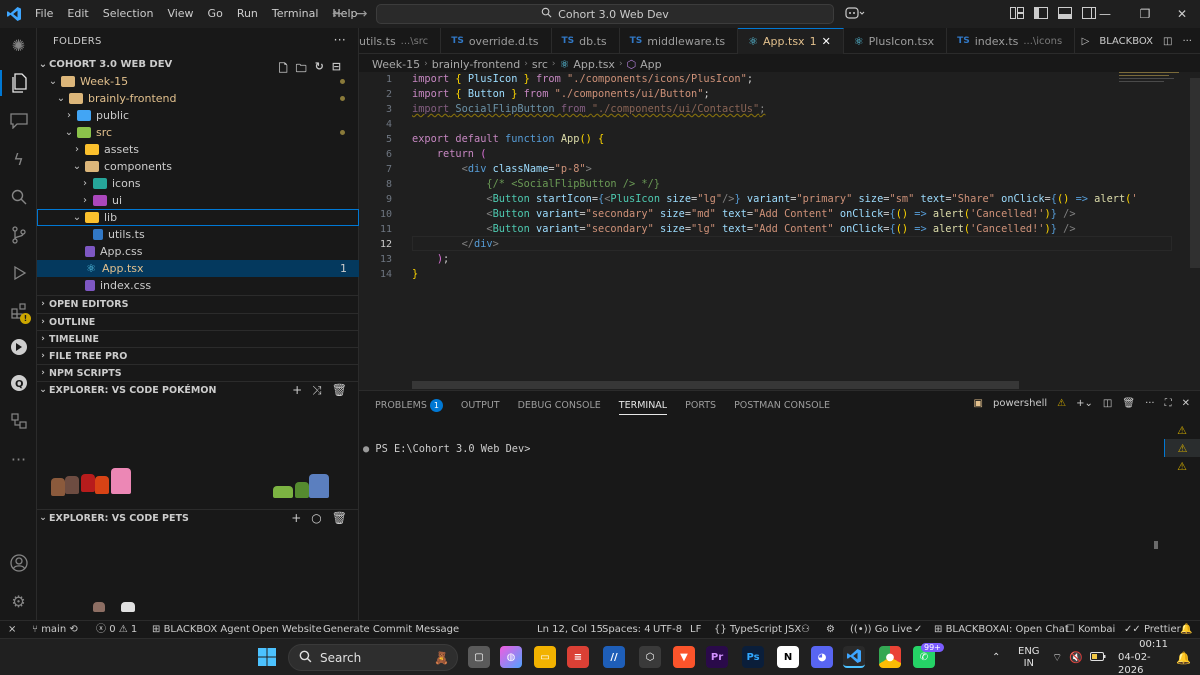 The width and height of the screenshot is (1200, 675). What do you see at coordinates (496, 41) in the screenshot?
I see `tab-override-d-ts: TS override.d.ts` at bounding box center [496, 41].